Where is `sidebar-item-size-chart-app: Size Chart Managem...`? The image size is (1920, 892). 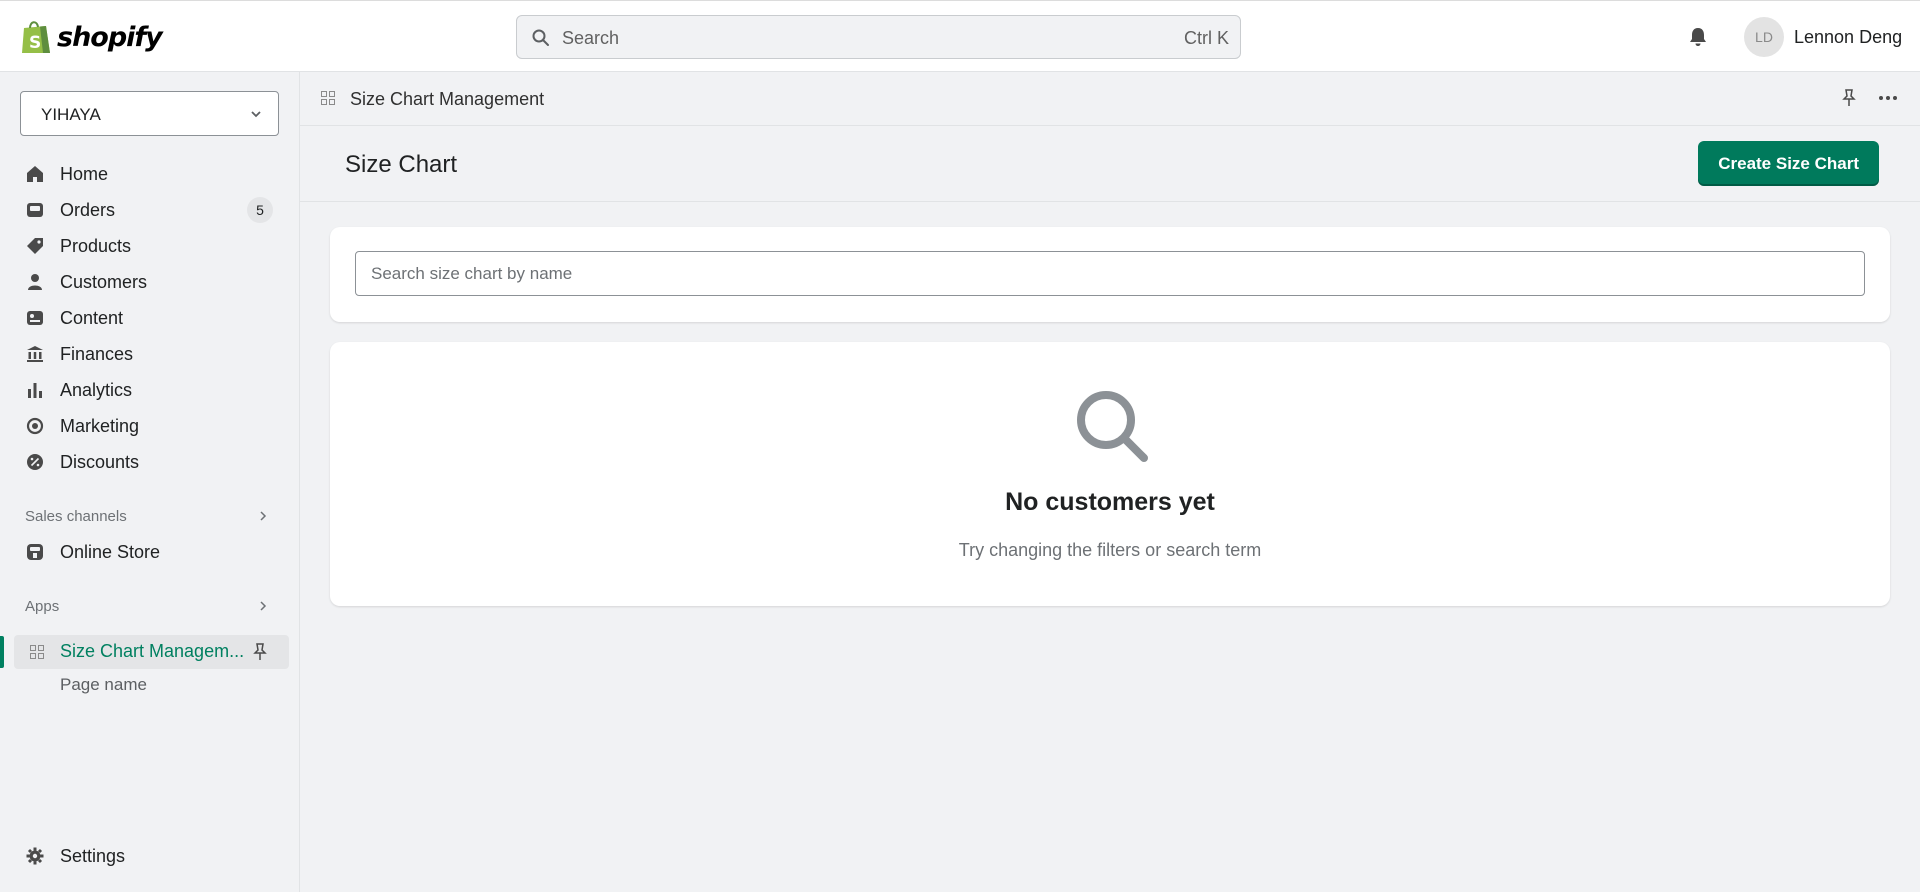 sidebar-item-size-chart-app: Size Chart Managem... is located at coordinates (151, 652).